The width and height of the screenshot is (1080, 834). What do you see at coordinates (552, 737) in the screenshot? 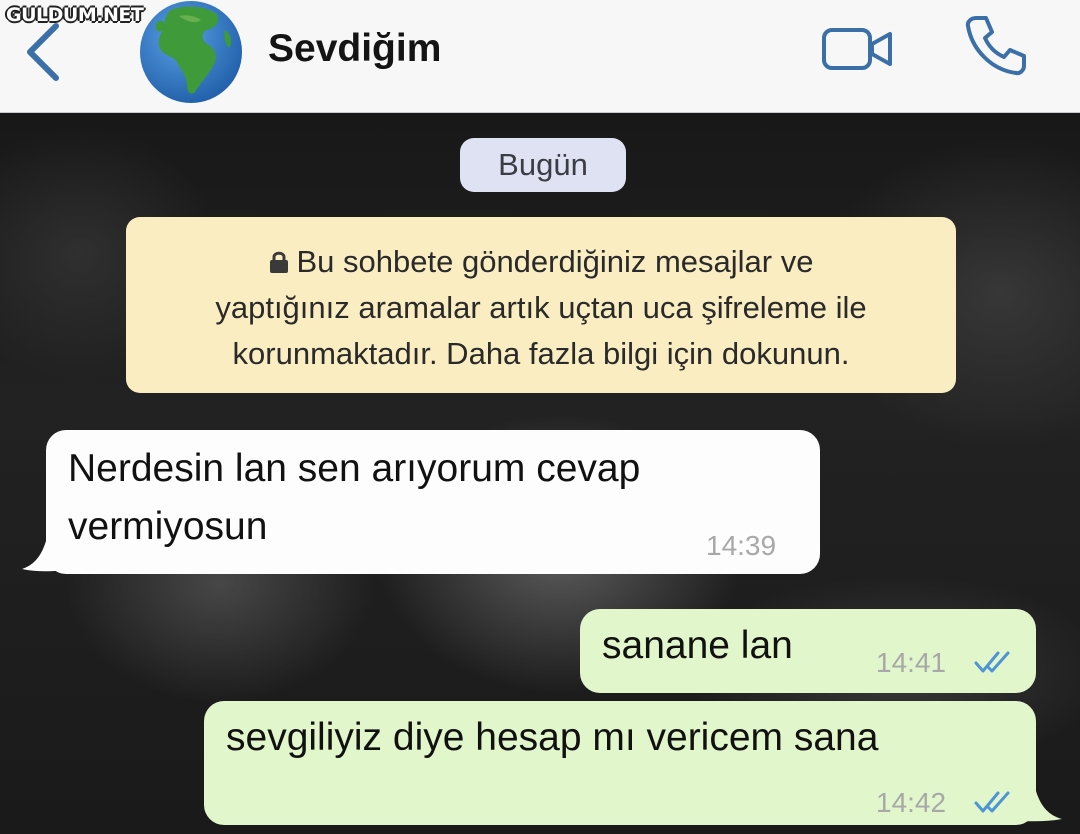
I see `message-text: sevgiliyiz diye hesap mı vericem sana` at bounding box center [552, 737].